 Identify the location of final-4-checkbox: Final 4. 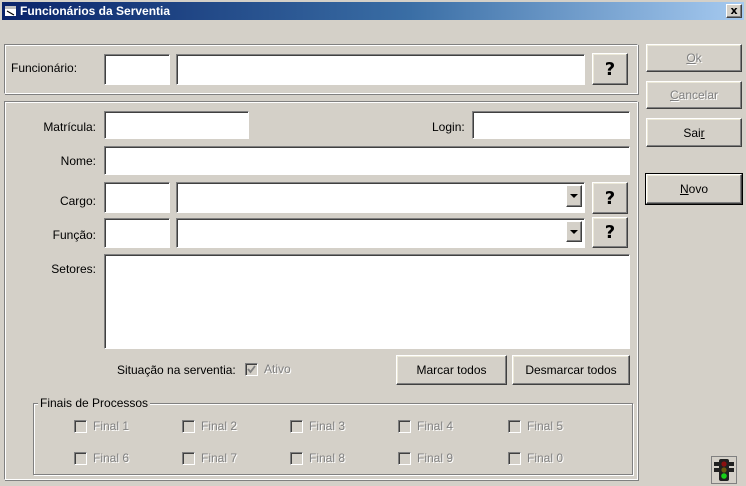
(425, 426).